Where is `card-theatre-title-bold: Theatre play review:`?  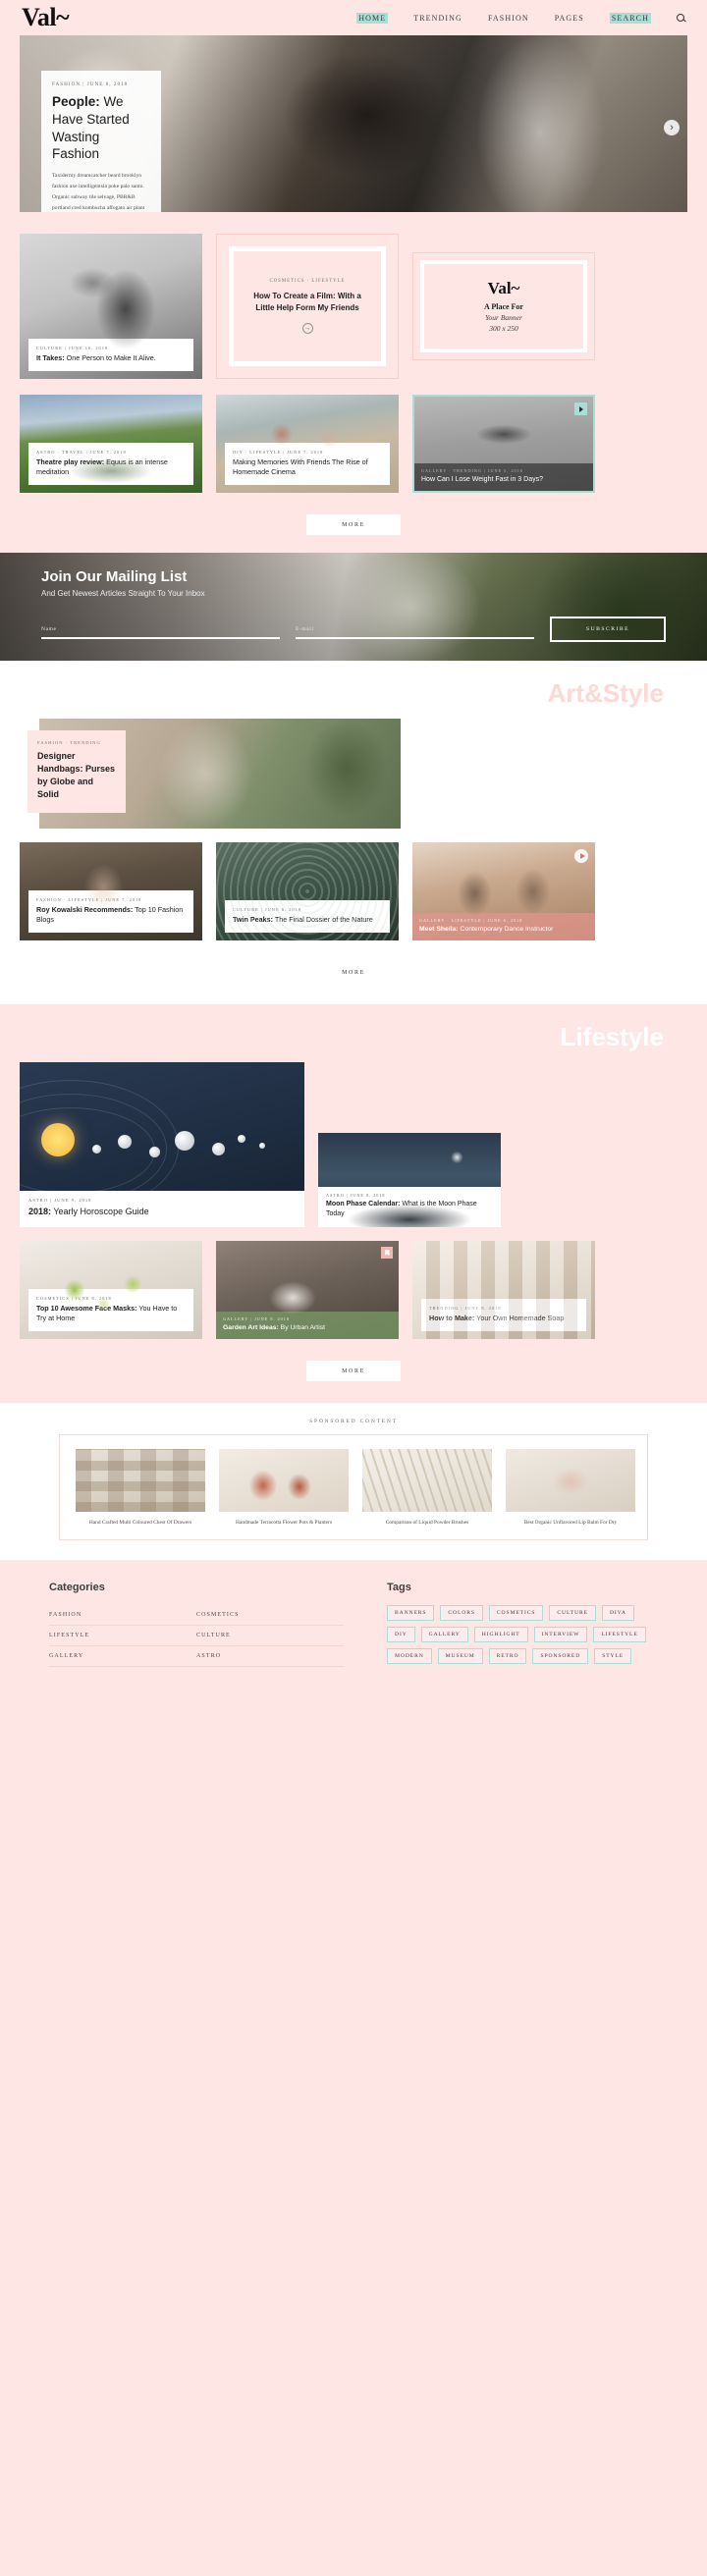 card-theatre-title-bold: Theatre play review: is located at coordinates (70, 461).